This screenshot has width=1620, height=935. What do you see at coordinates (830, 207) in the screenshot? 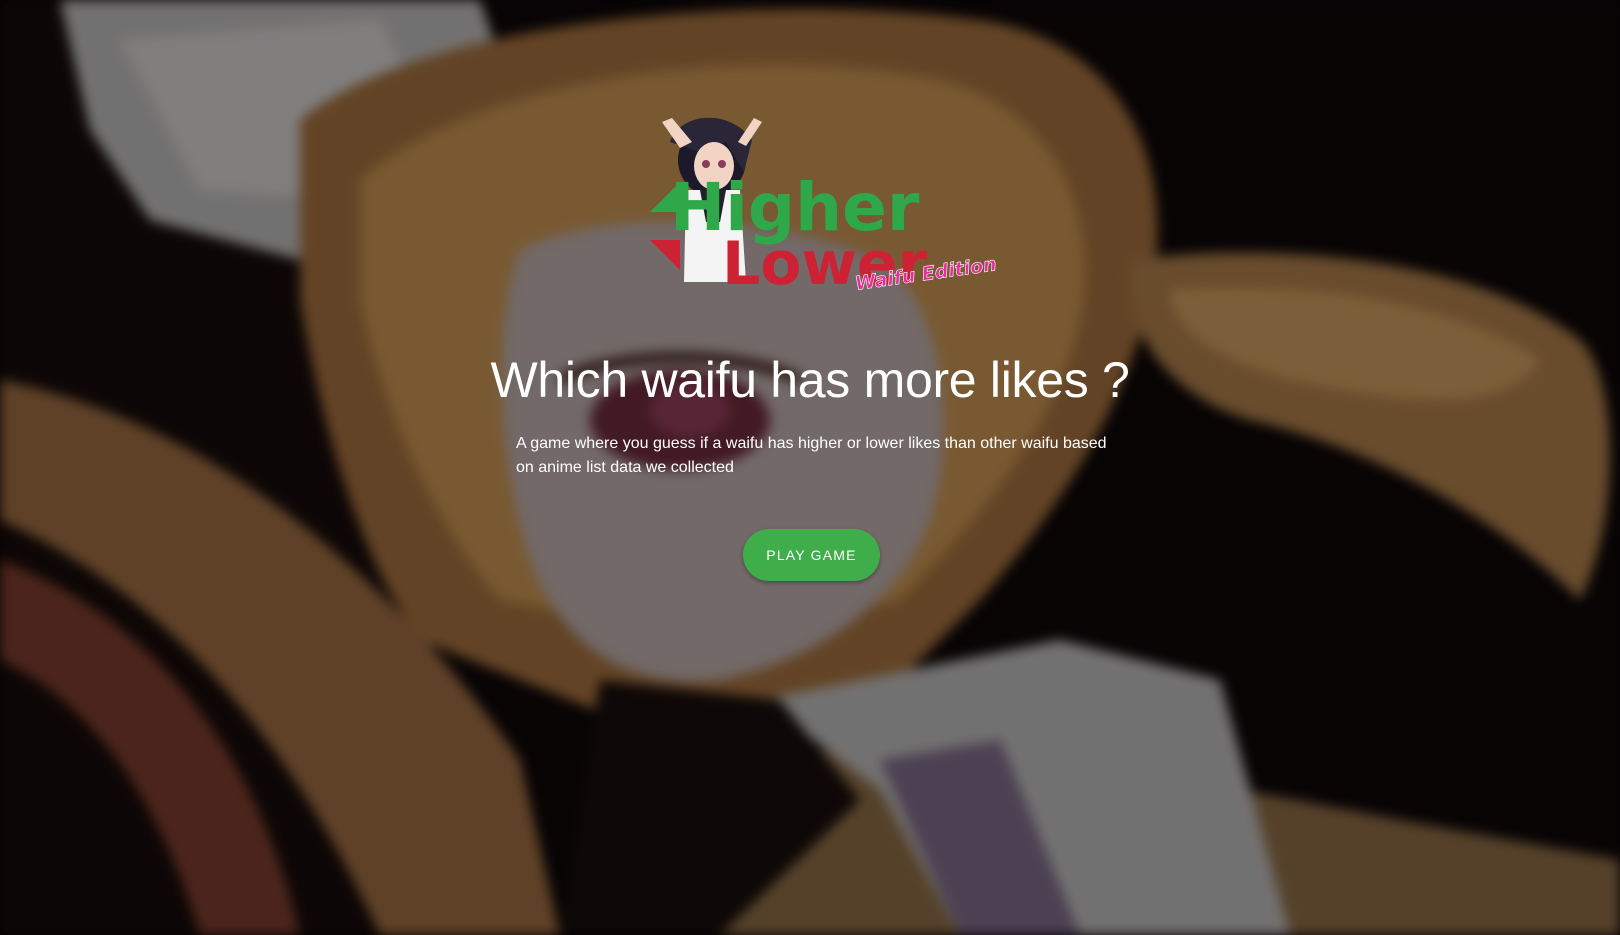
I see `game-logo: Higher Lower Waifu Edition` at bounding box center [830, 207].